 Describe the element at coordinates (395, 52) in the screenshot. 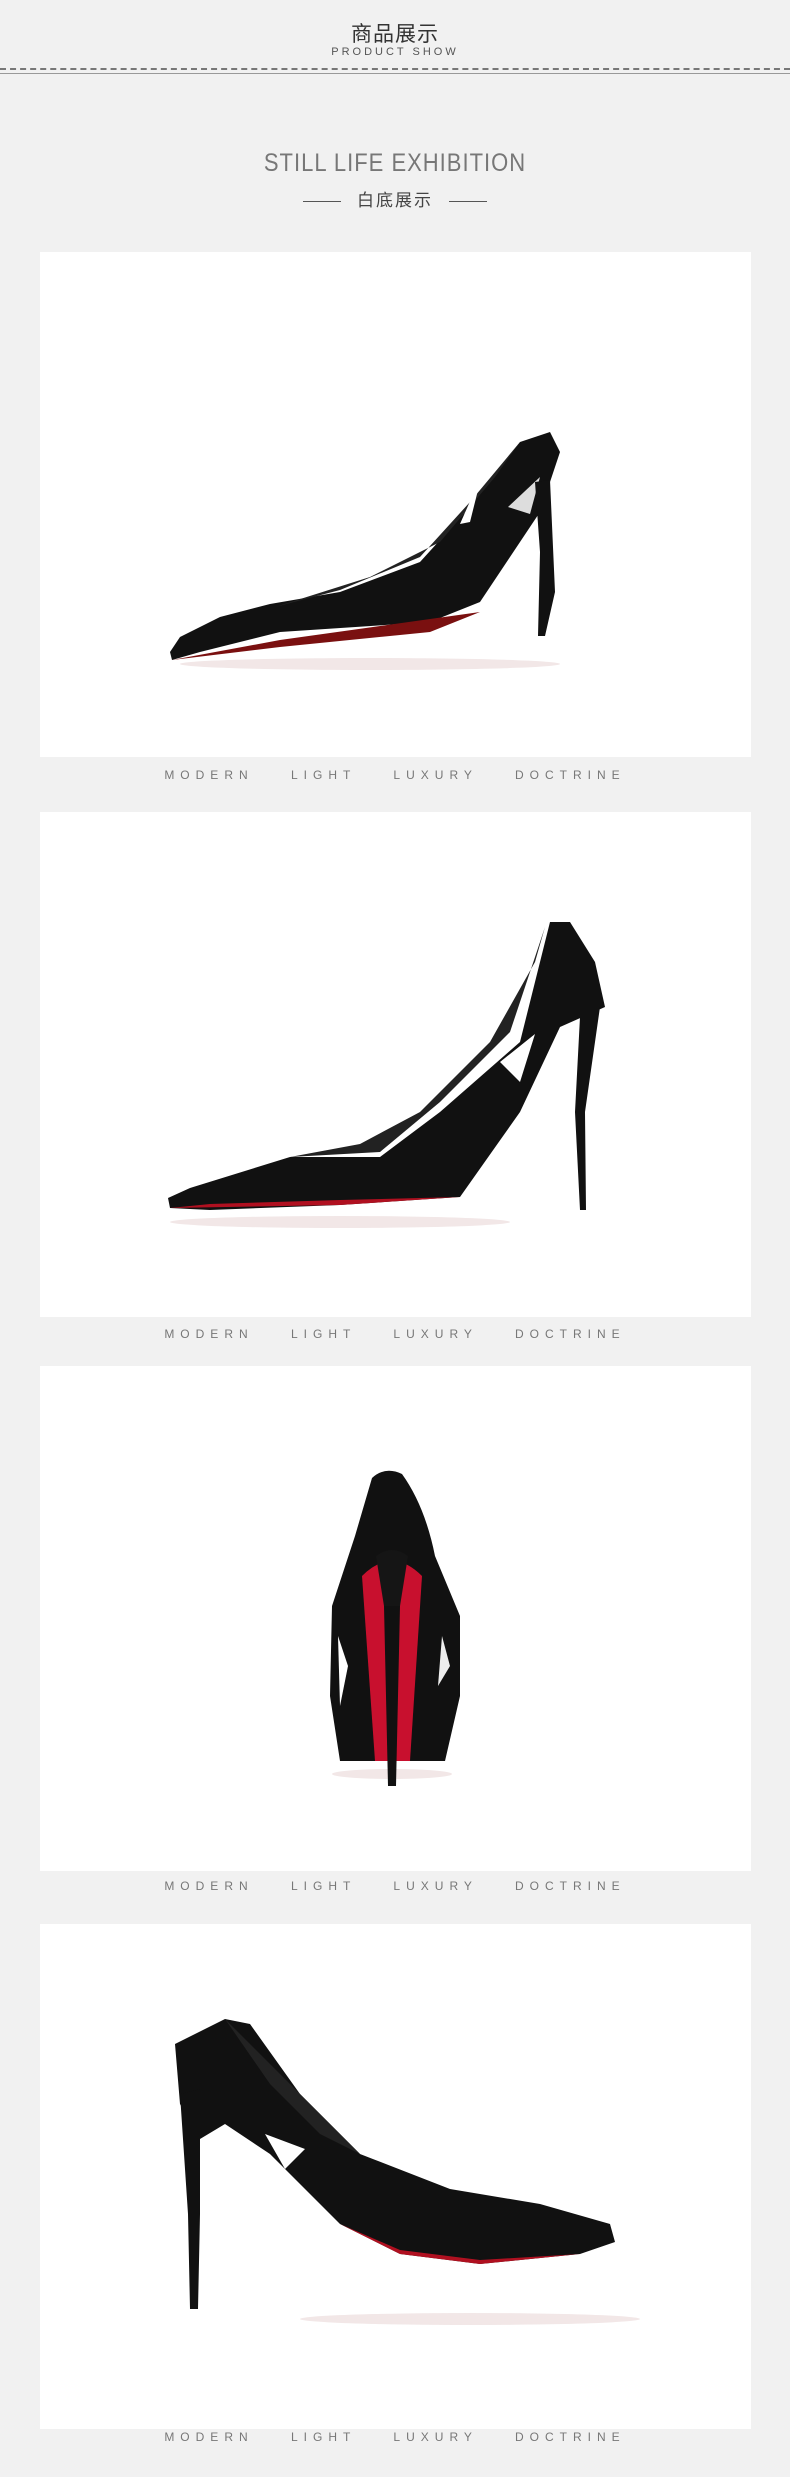

I see `page-subtitle: PRODUCT SHOW` at that location.